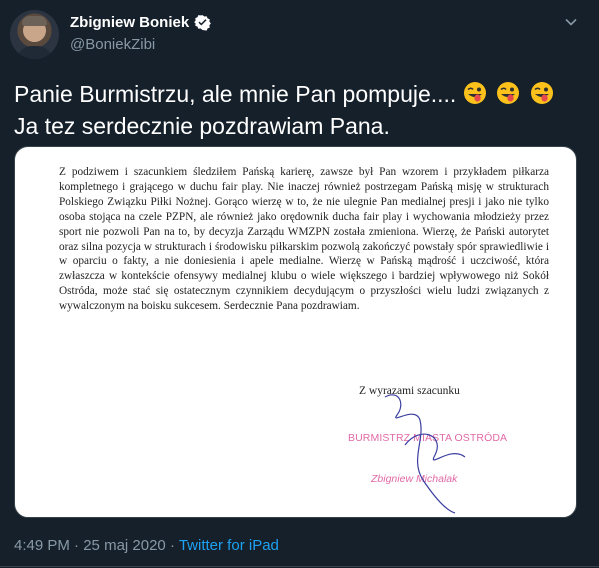 The height and width of the screenshot is (568, 599). What do you see at coordinates (42, 545) in the screenshot?
I see `tweet-time: 4:49 PM` at bounding box center [42, 545].